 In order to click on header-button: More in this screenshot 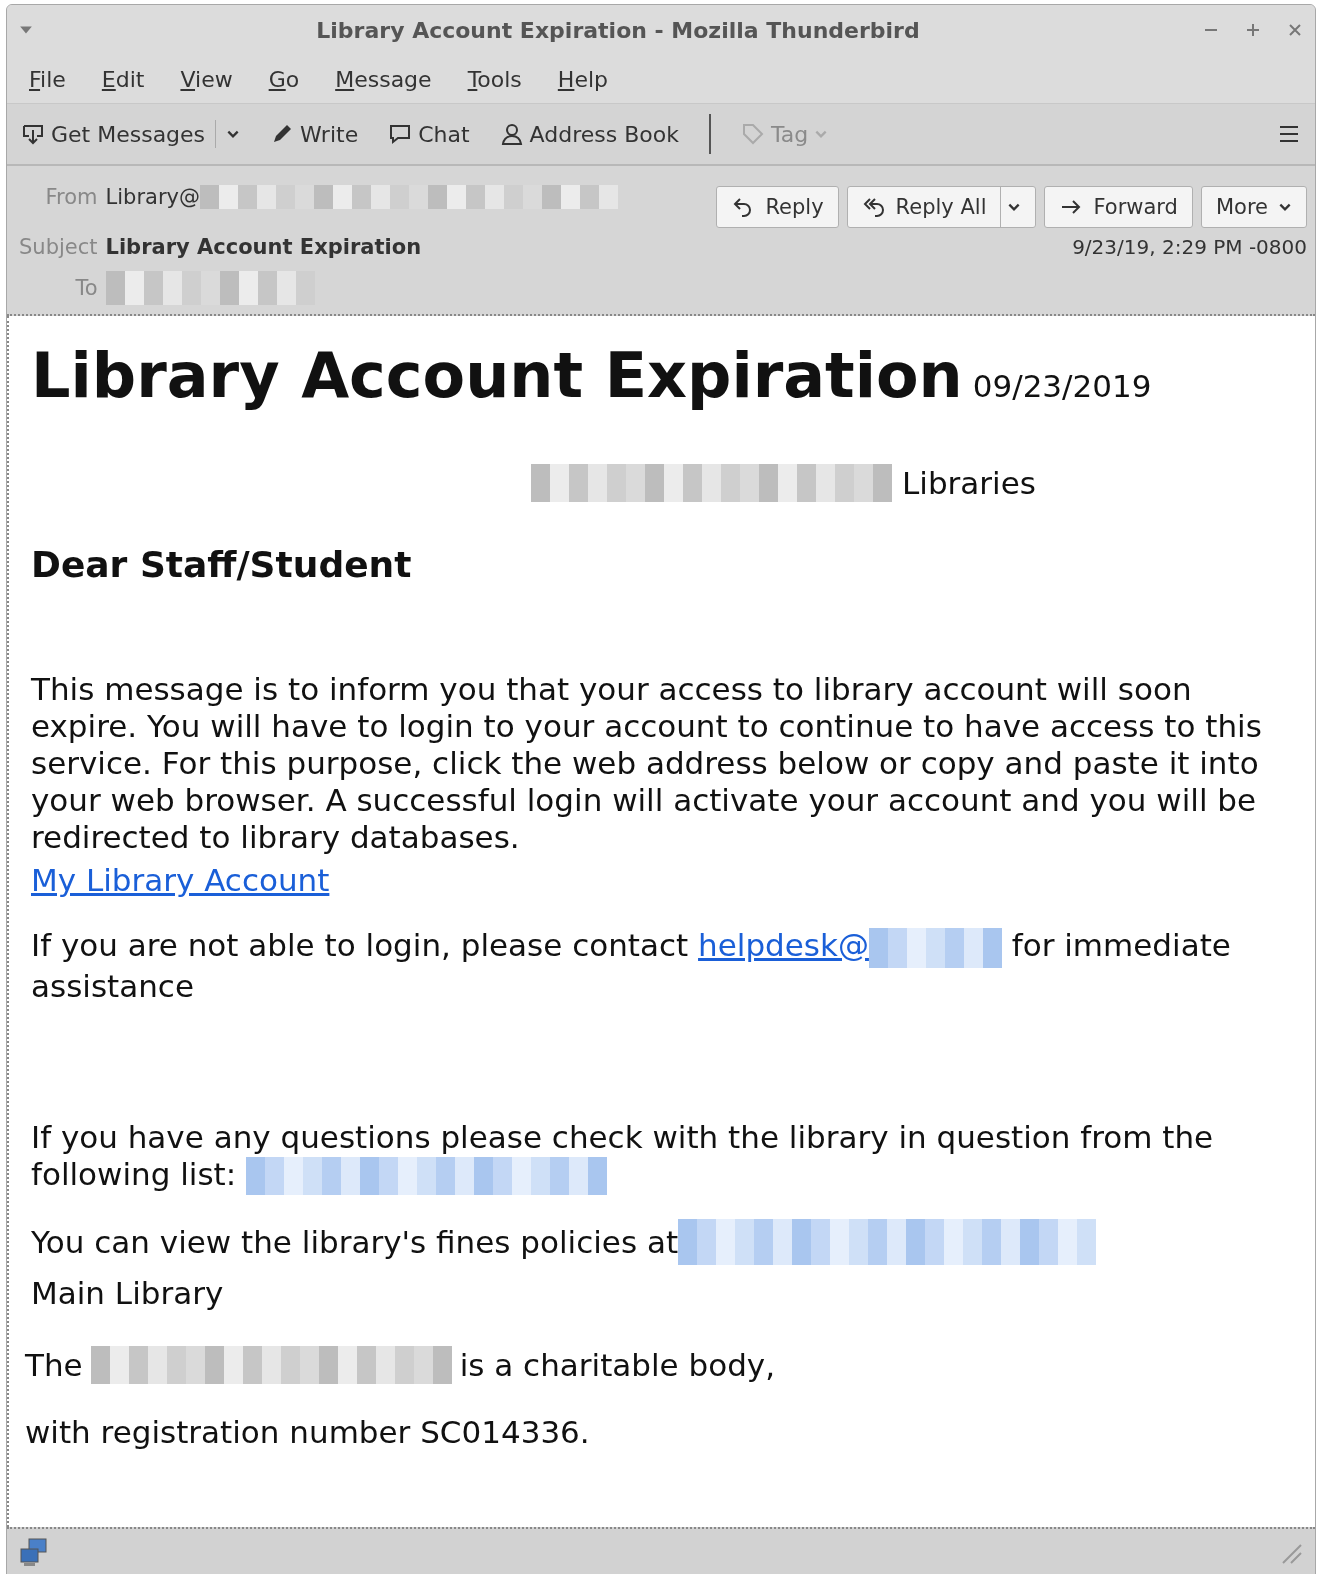, I will do `click(1253, 207)`.